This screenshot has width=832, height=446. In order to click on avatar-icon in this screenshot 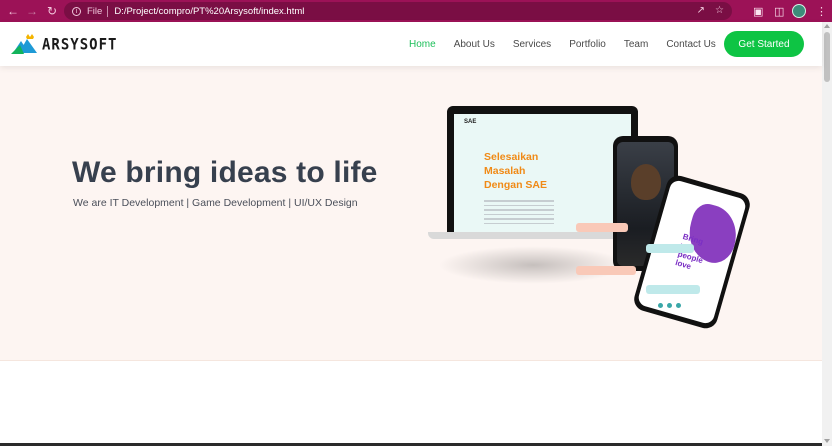, I will do `click(799, 11)`.